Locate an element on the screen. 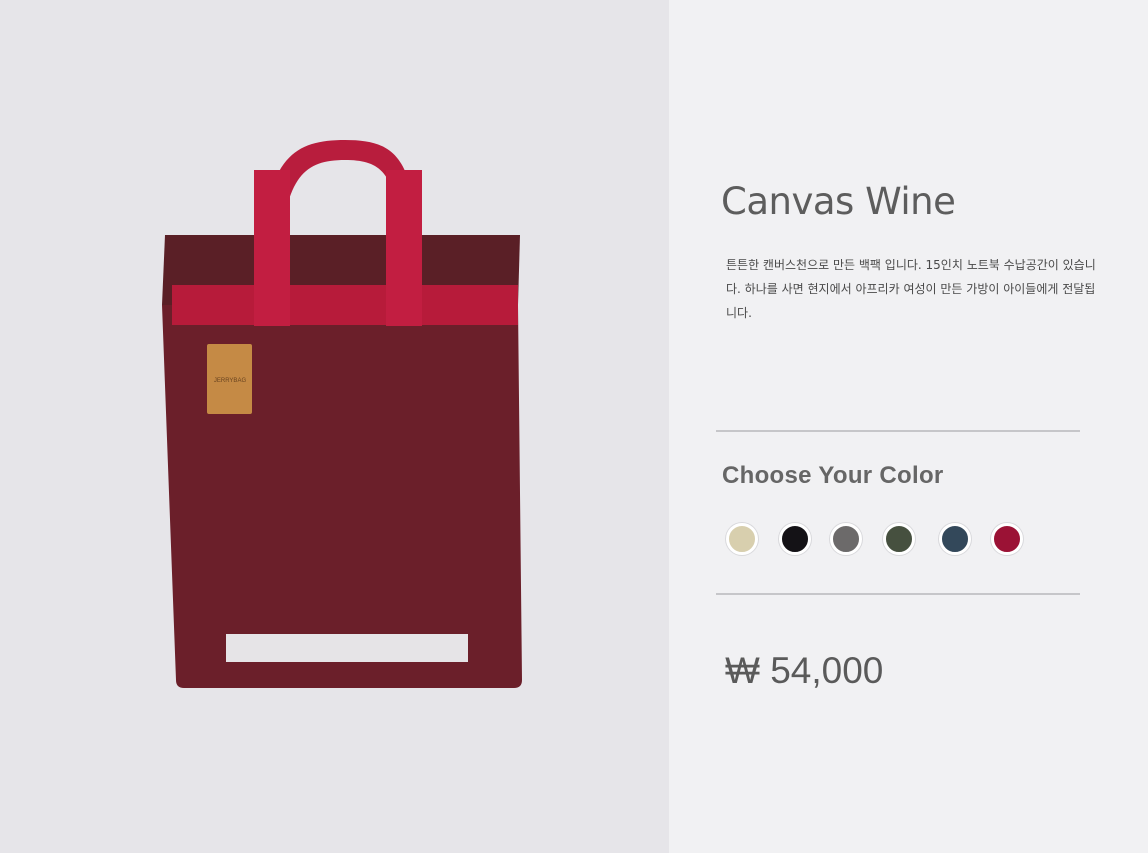  color-swatch-olive is located at coordinates (899, 539).